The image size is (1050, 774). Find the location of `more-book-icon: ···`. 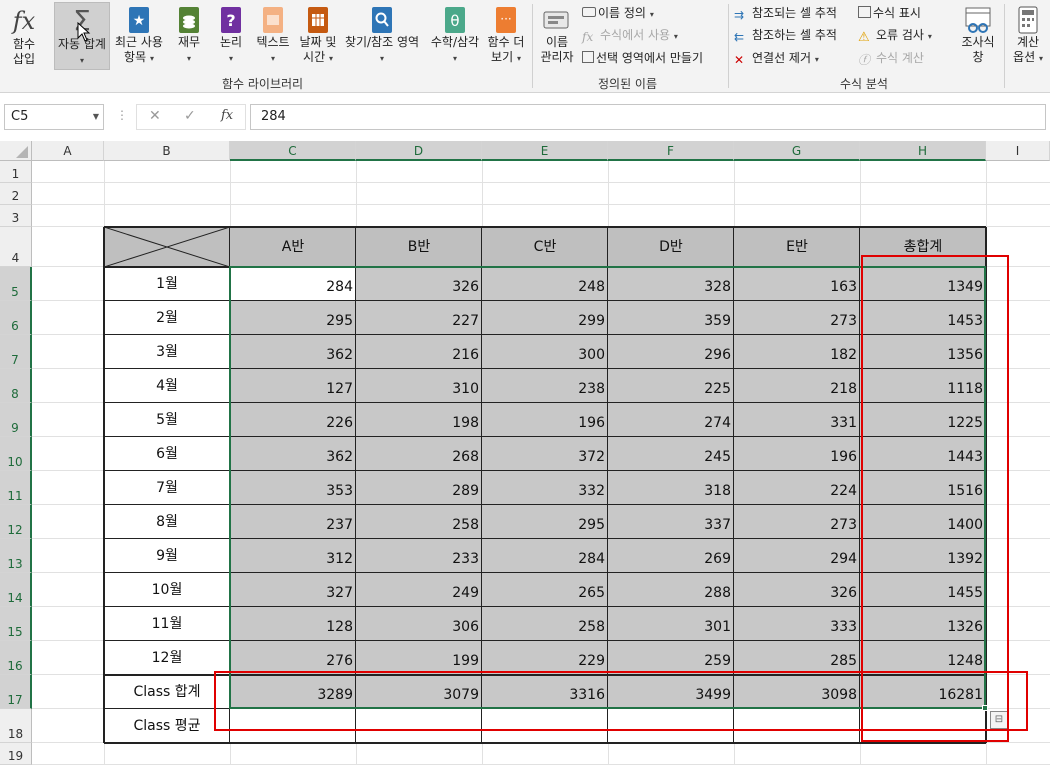

more-book-icon: ··· is located at coordinates (506, 20).